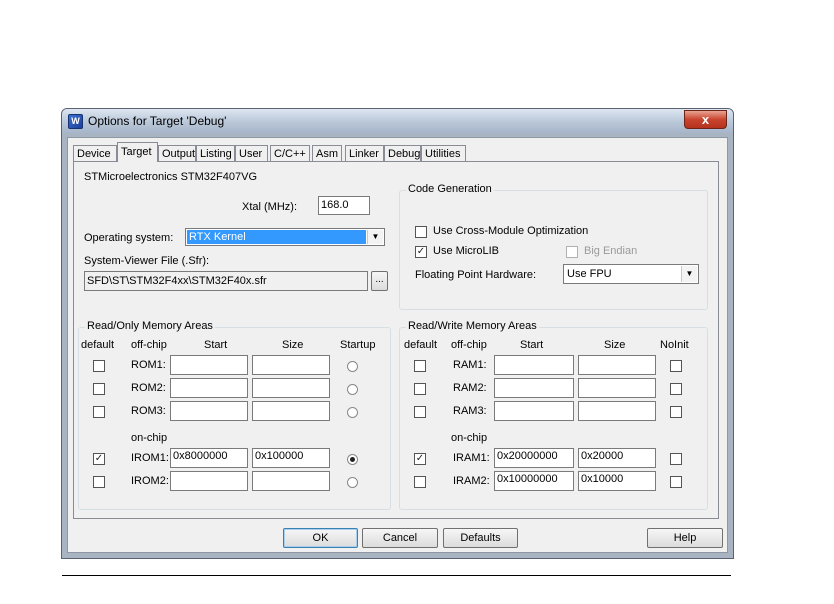 The height and width of the screenshot is (604, 834). Describe the element at coordinates (611, 251) in the screenshot. I see `big-endian-label: Big Endian` at that location.